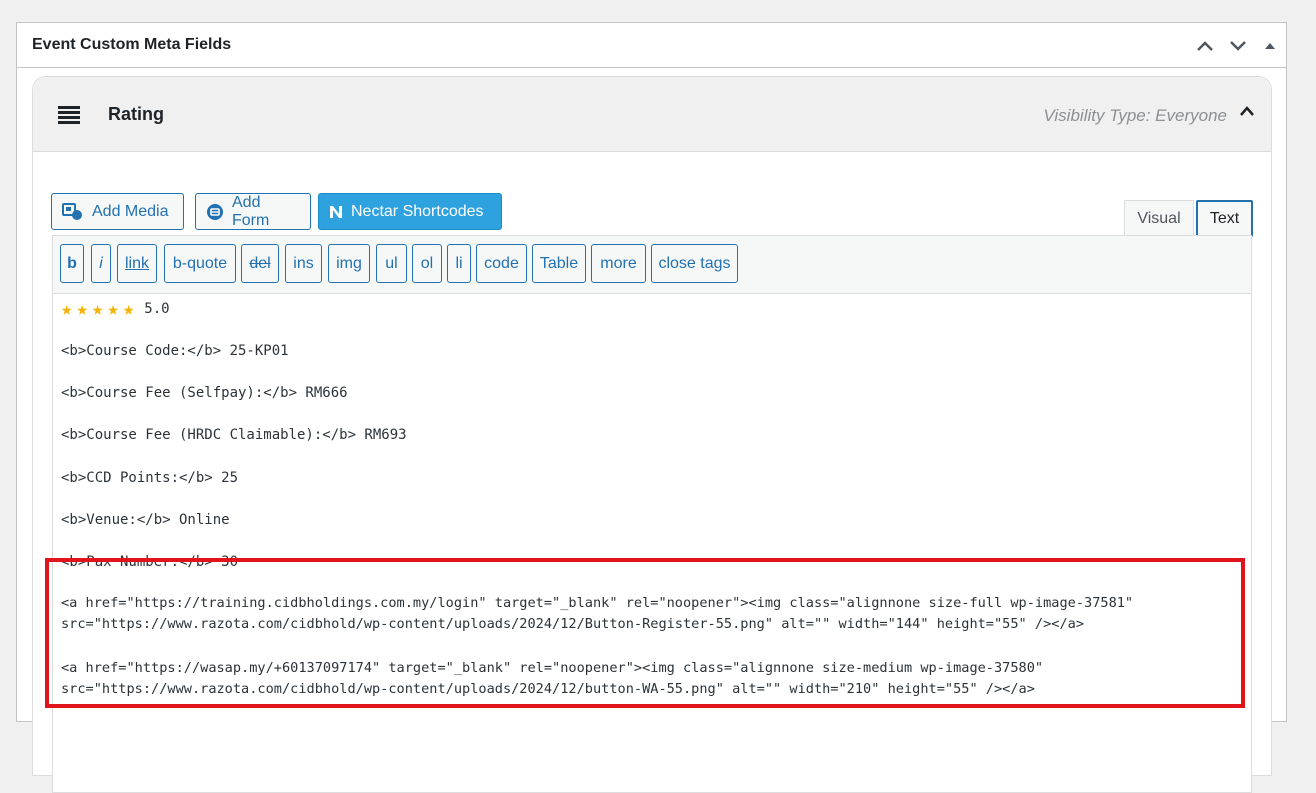  What do you see at coordinates (132, 44) in the screenshot?
I see `meta-box-title: Event Custom Meta Fields` at bounding box center [132, 44].